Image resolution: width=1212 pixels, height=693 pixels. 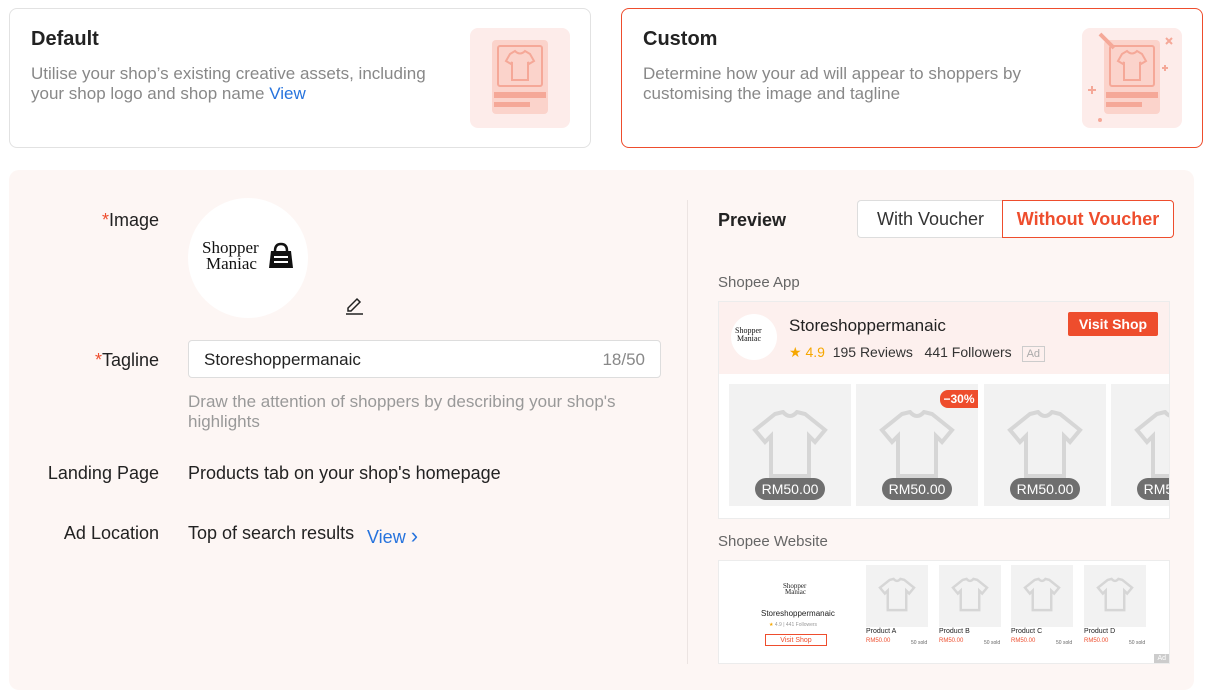 I want to click on custom-illustration, so click(x=1132, y=78).